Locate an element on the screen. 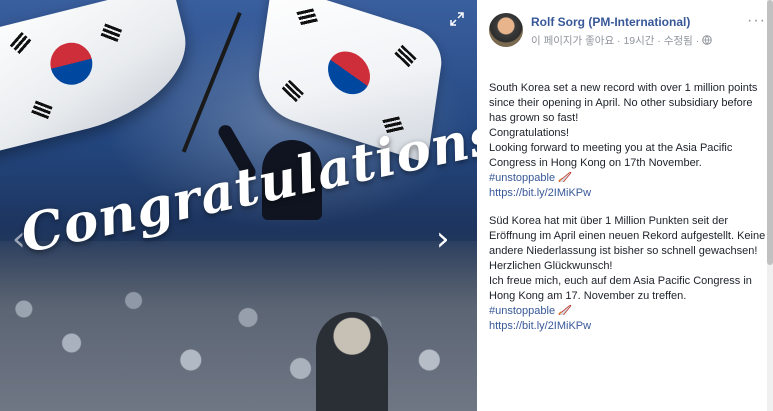 This screenshot has width=773, height=411. post-author-link: Rolf Sorg (PM-International) is located at coordinates (610, 22).